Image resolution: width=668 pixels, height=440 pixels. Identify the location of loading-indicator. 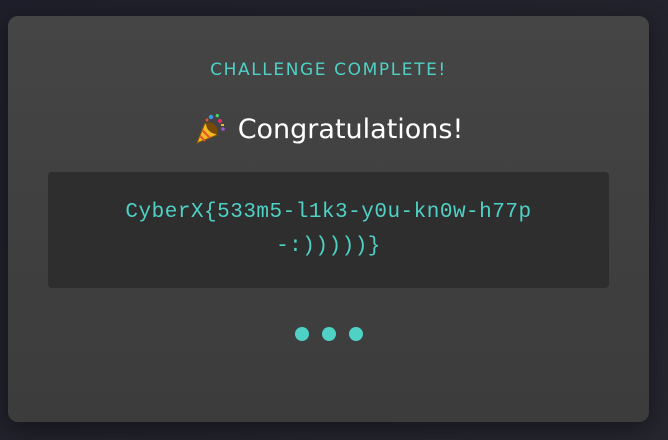
(328, 334).